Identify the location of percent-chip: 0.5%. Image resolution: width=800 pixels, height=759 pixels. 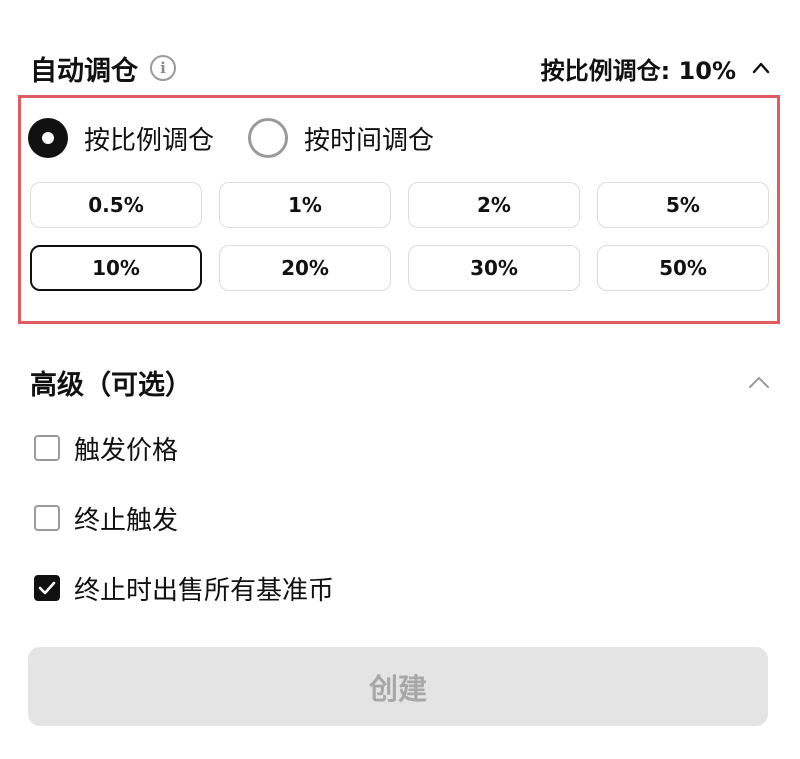
(116, 205).